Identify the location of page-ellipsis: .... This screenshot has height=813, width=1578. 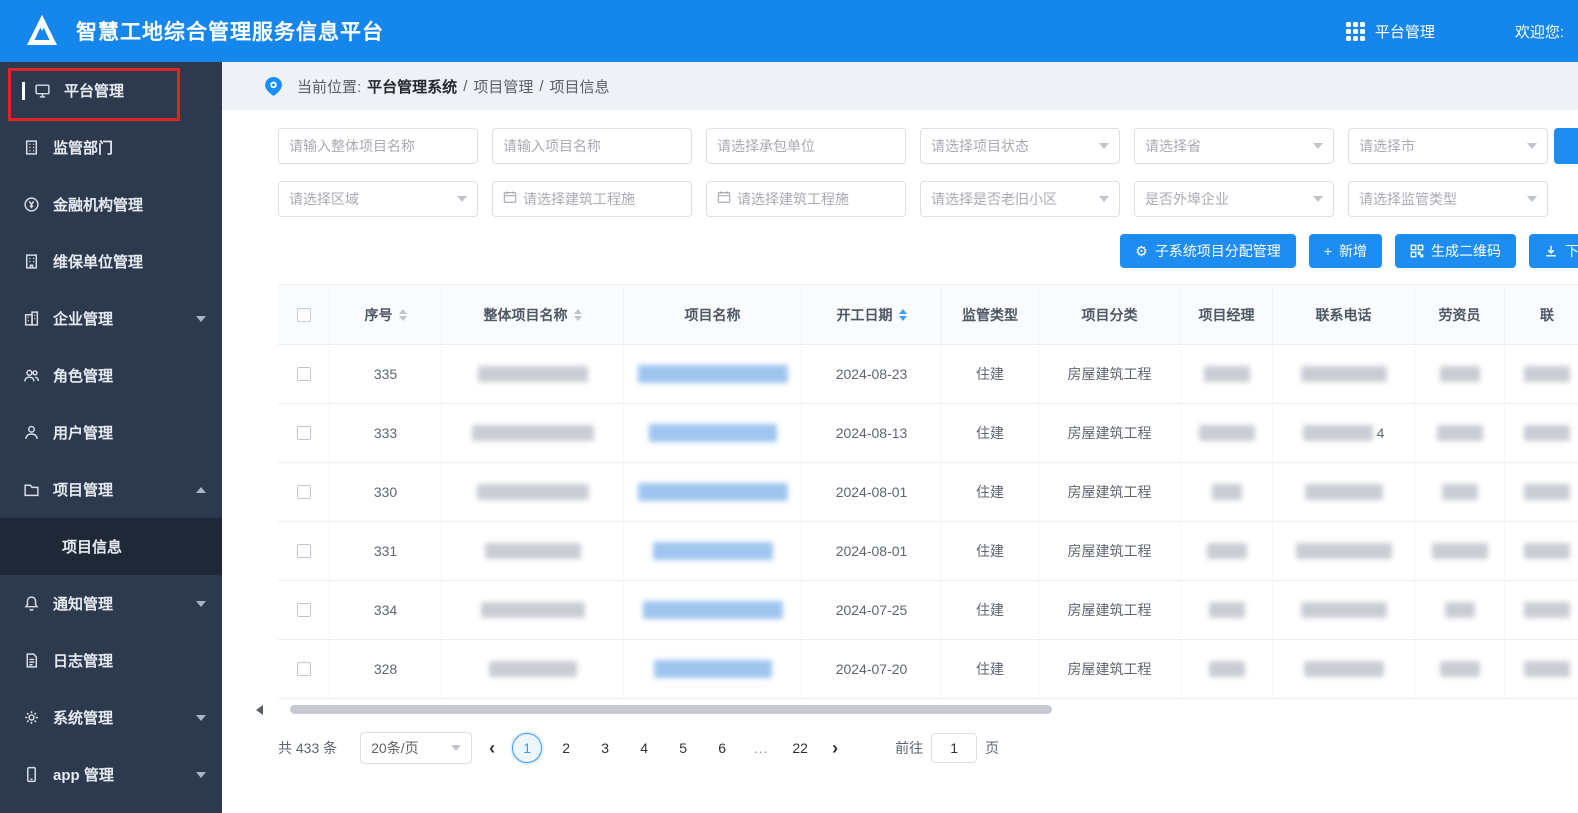
(761, 748).